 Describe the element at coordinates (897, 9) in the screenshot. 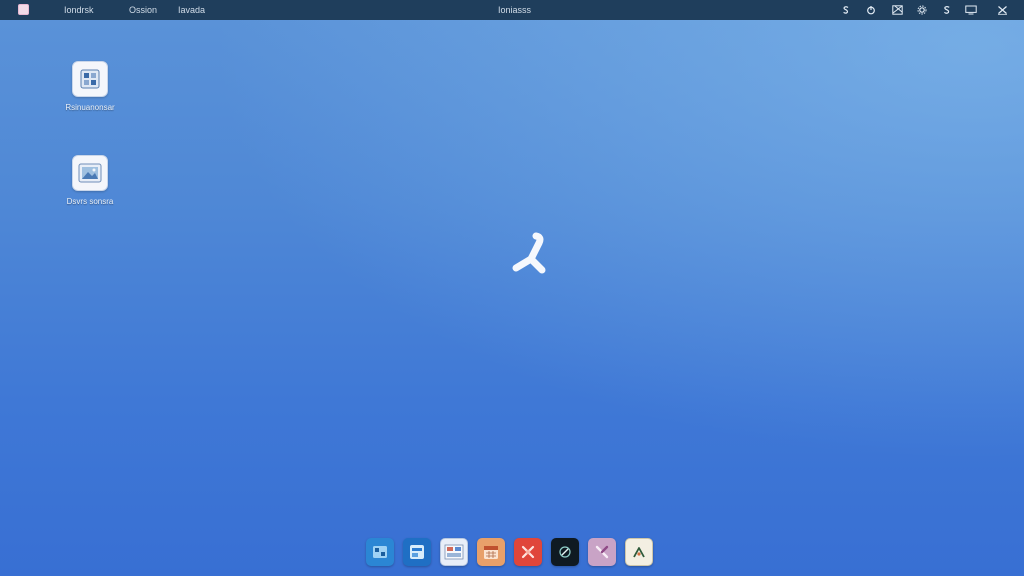

I see `grid-icon` at that location.